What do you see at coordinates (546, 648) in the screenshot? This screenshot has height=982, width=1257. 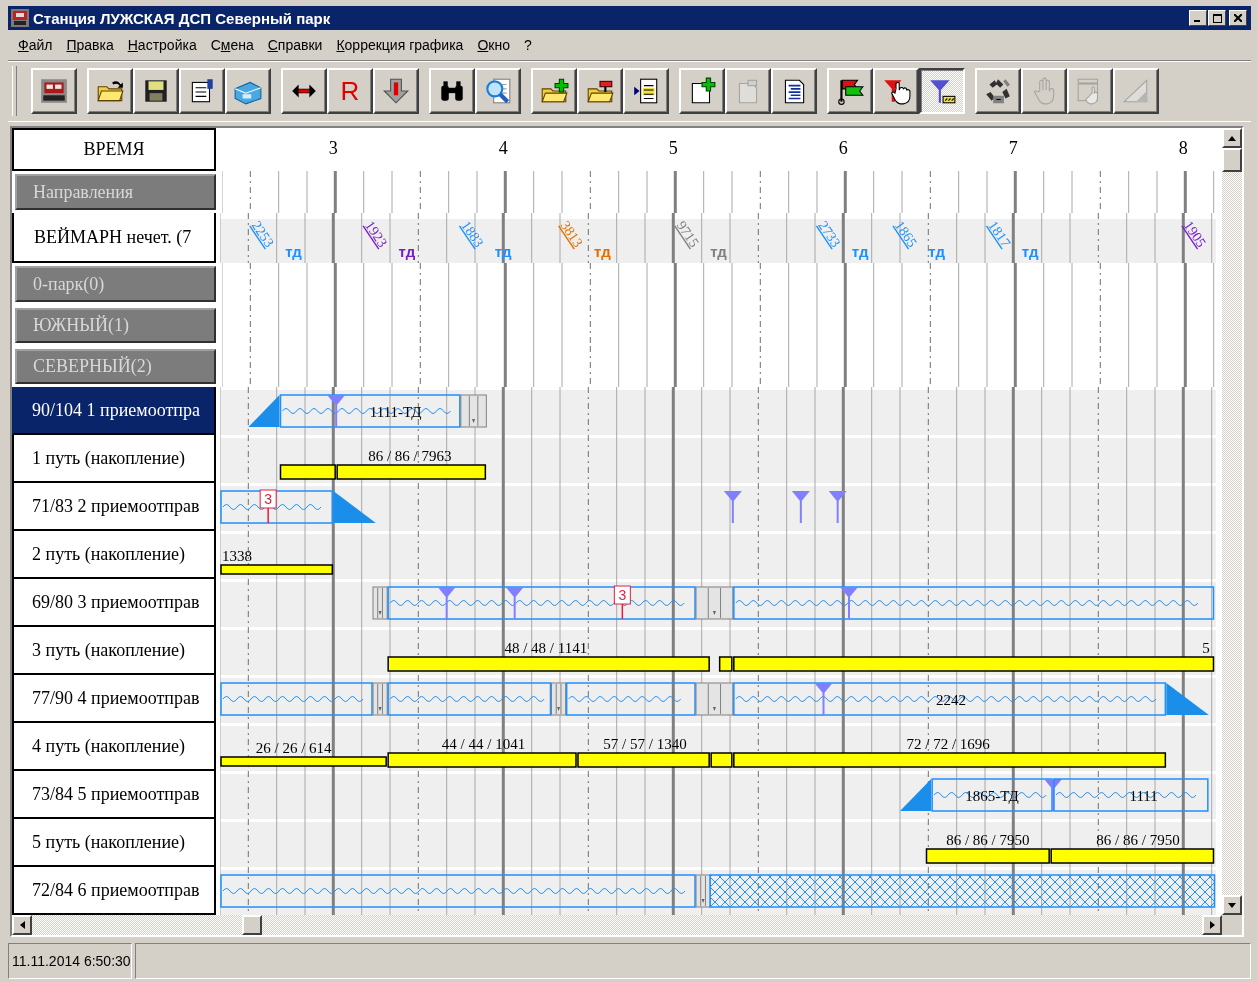 I see `train-label: 48 / 48 / 1141` at bounding box center [546, 648].